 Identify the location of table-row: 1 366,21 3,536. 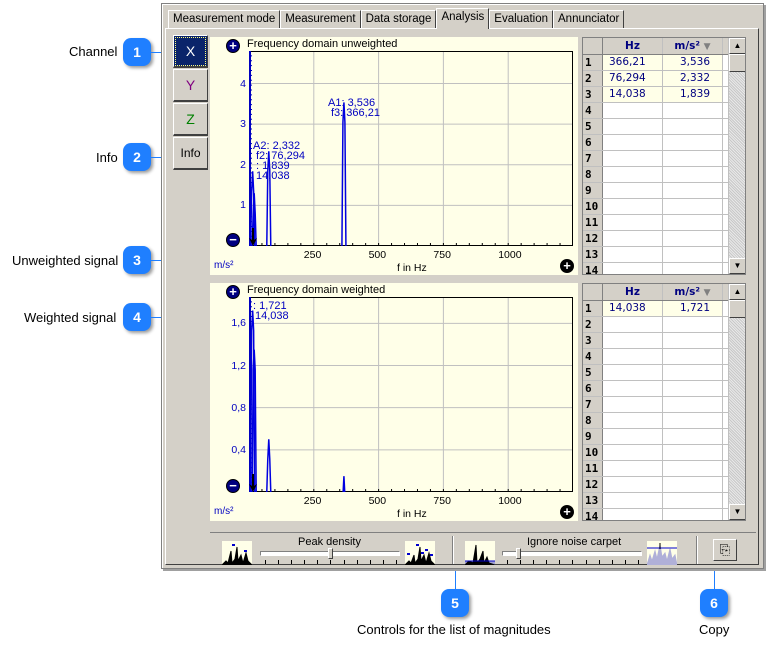
(664, 63).